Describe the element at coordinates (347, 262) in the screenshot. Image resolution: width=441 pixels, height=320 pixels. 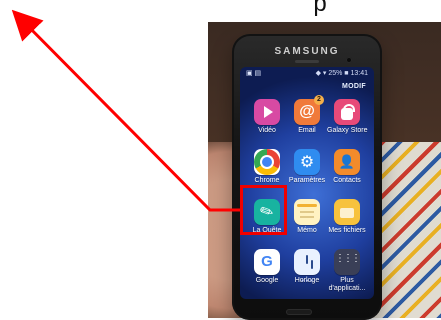
I see `more-apps-icon` at that location.